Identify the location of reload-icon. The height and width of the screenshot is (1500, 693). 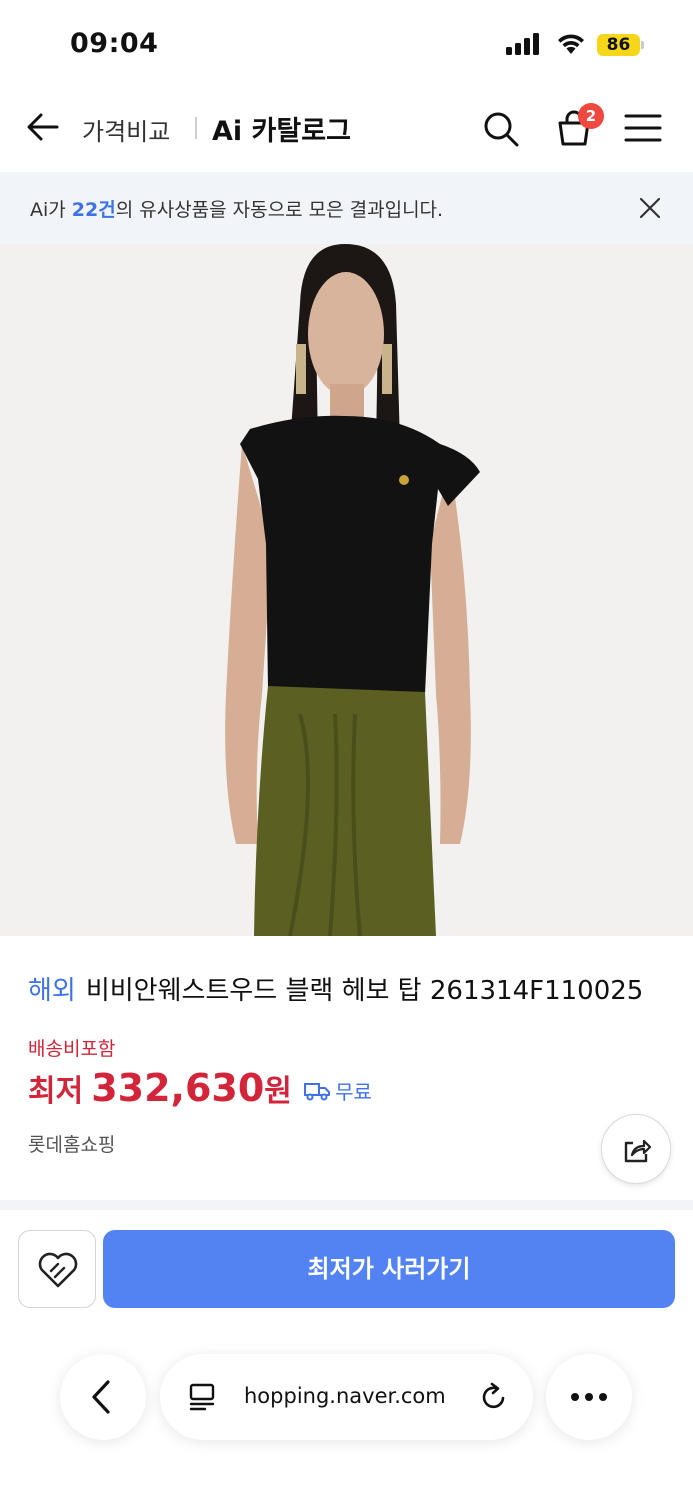
(494, 1397).